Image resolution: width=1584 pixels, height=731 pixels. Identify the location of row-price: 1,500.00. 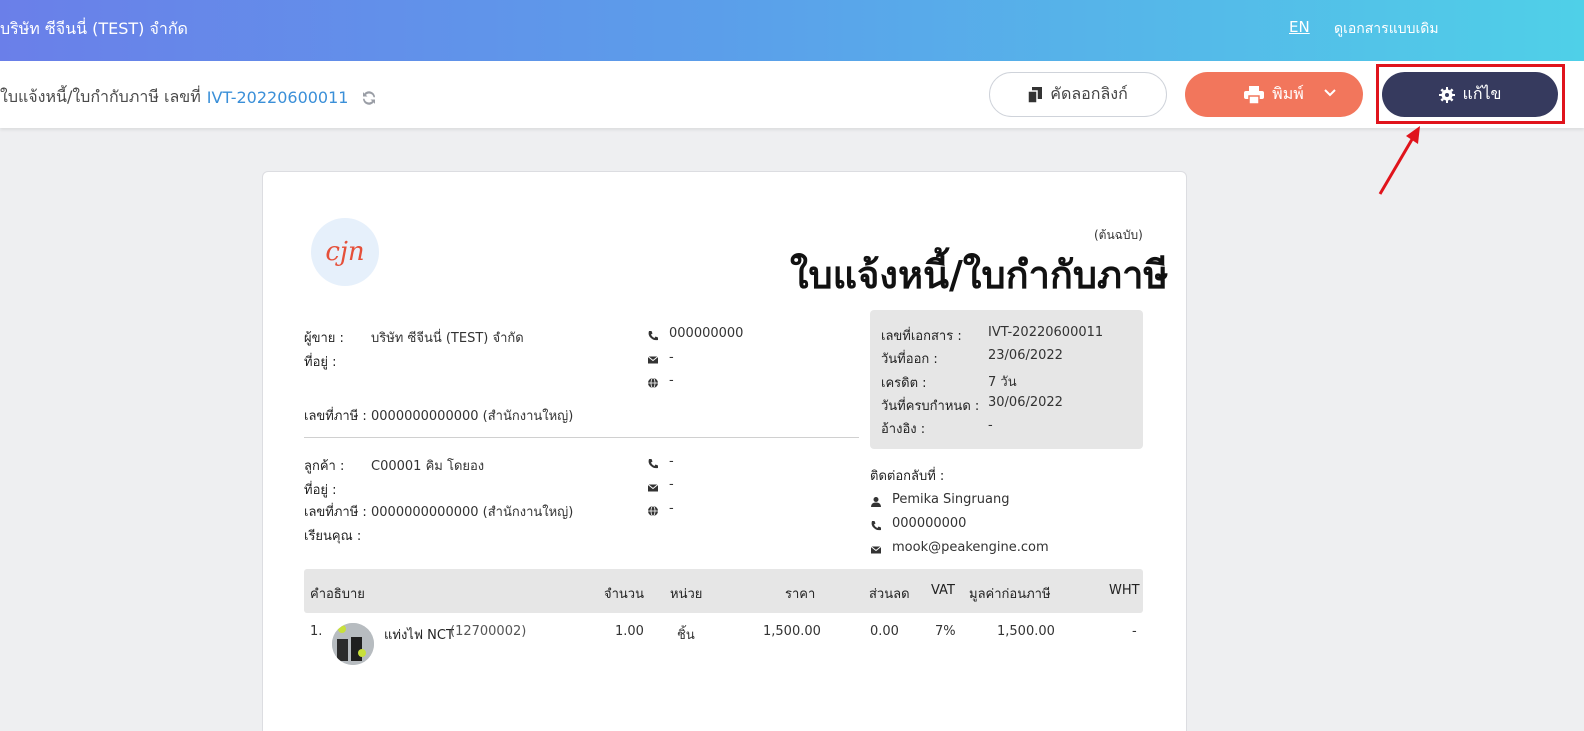
(792, 631).